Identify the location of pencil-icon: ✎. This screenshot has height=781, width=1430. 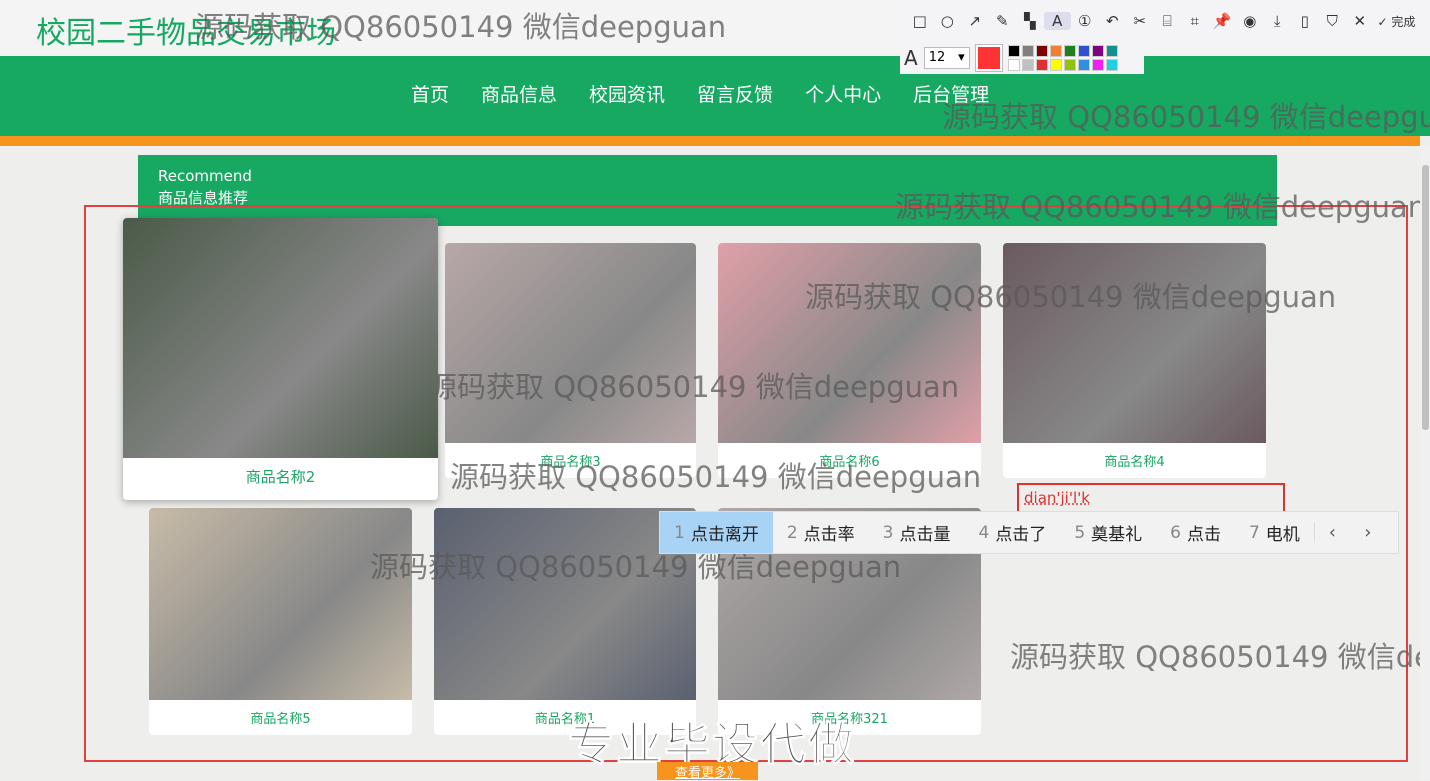
(1003, 21).